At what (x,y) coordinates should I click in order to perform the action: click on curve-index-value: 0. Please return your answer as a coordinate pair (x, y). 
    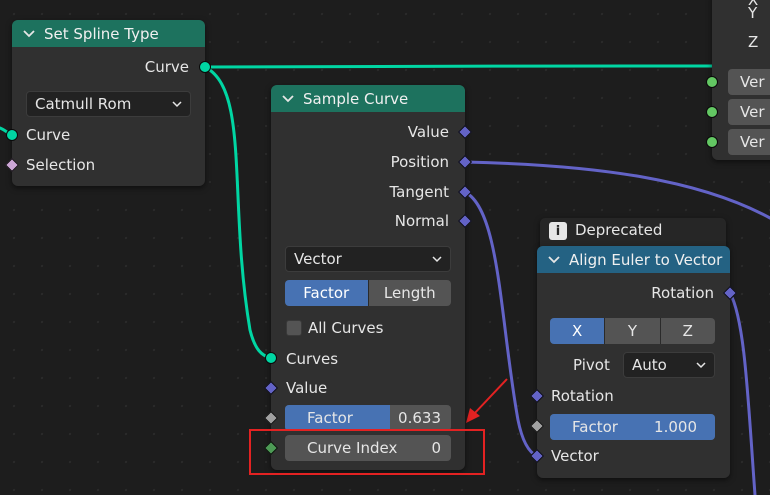
    Looking at the image, I should click on (436, 448).